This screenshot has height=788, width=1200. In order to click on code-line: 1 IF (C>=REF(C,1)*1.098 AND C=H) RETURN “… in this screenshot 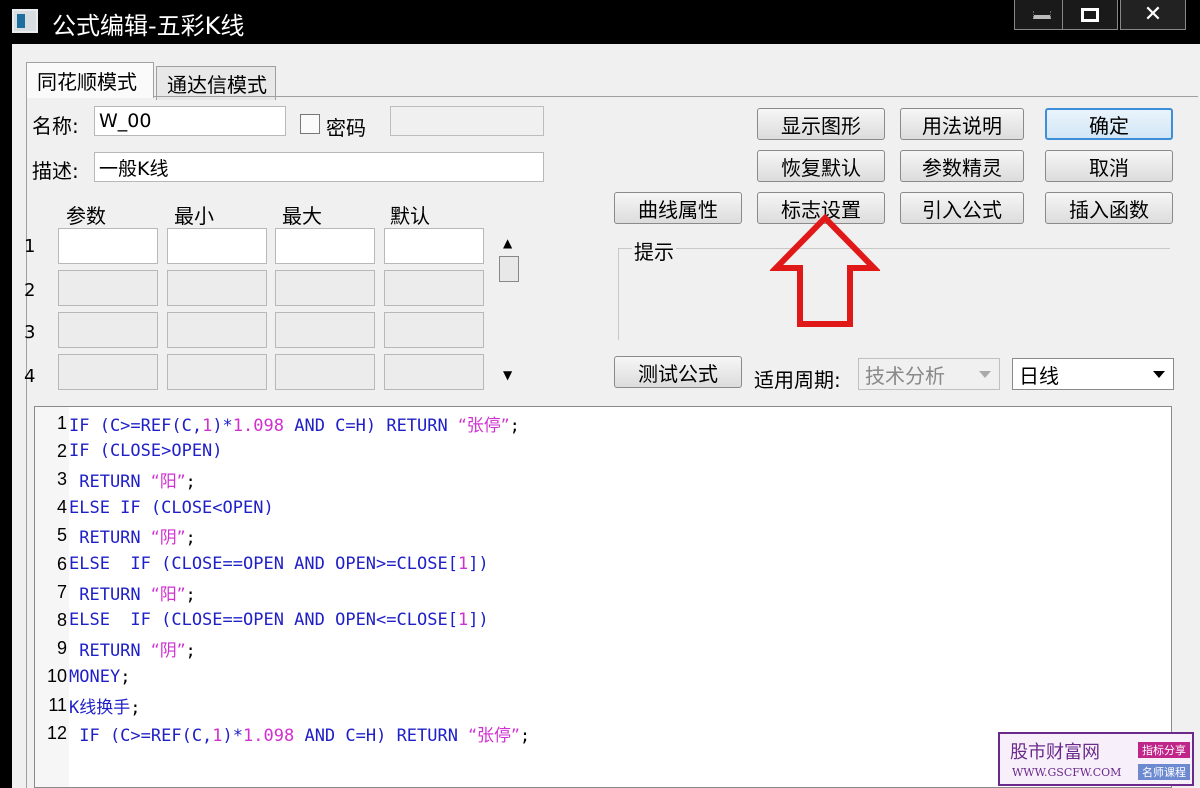, I will do `click(277, 423)`.